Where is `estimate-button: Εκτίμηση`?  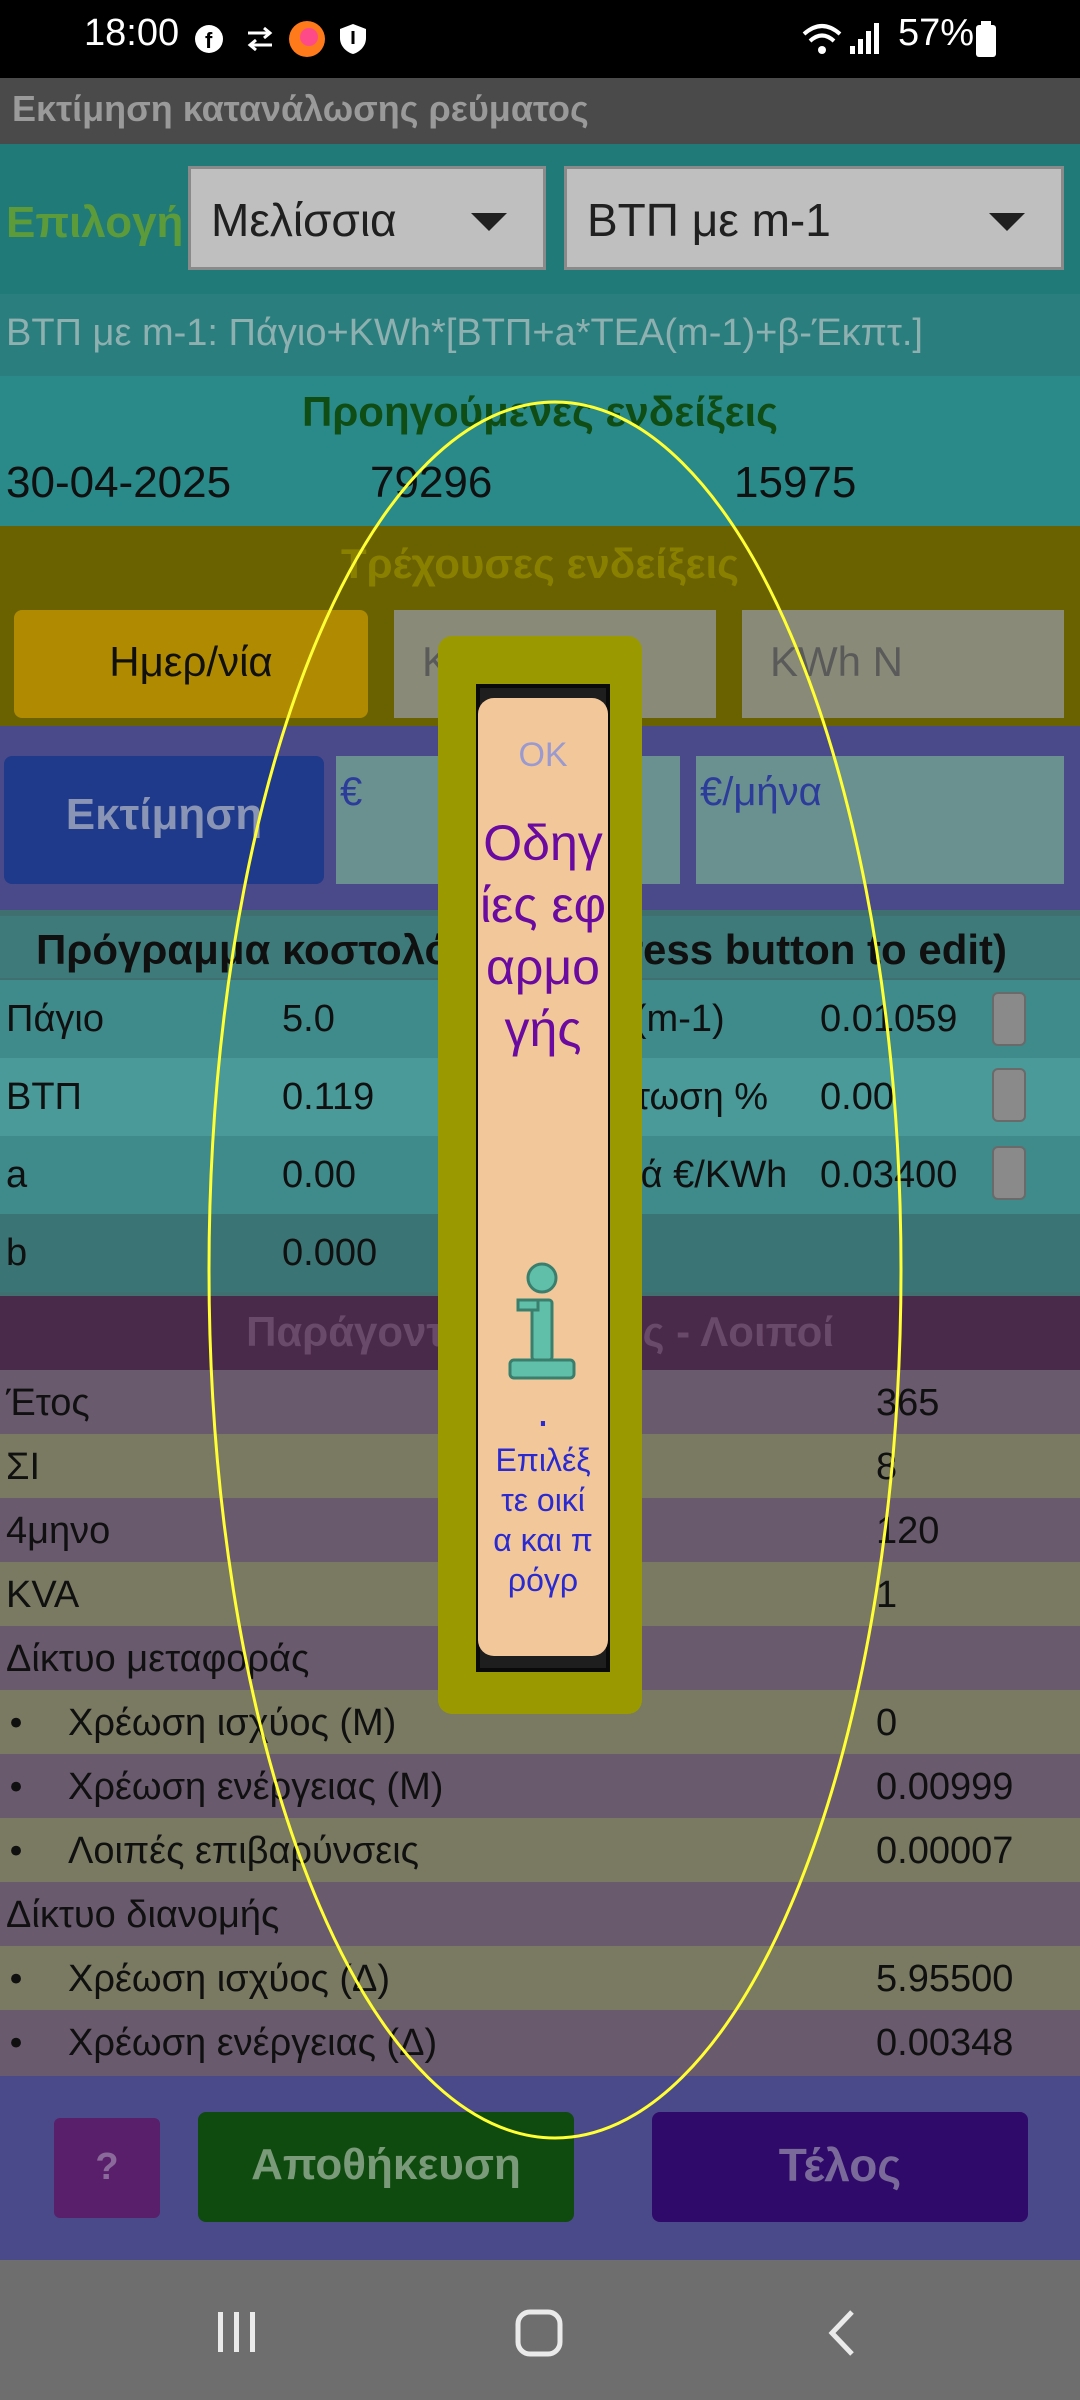
estimate-button: Εκτίμηση is located at coordinates (164, 820).